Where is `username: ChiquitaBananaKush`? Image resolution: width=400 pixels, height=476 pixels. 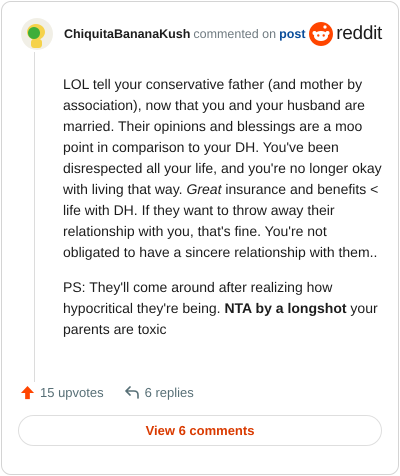 username: ChiquitaBananaKush is located at coordinates (127, 34).